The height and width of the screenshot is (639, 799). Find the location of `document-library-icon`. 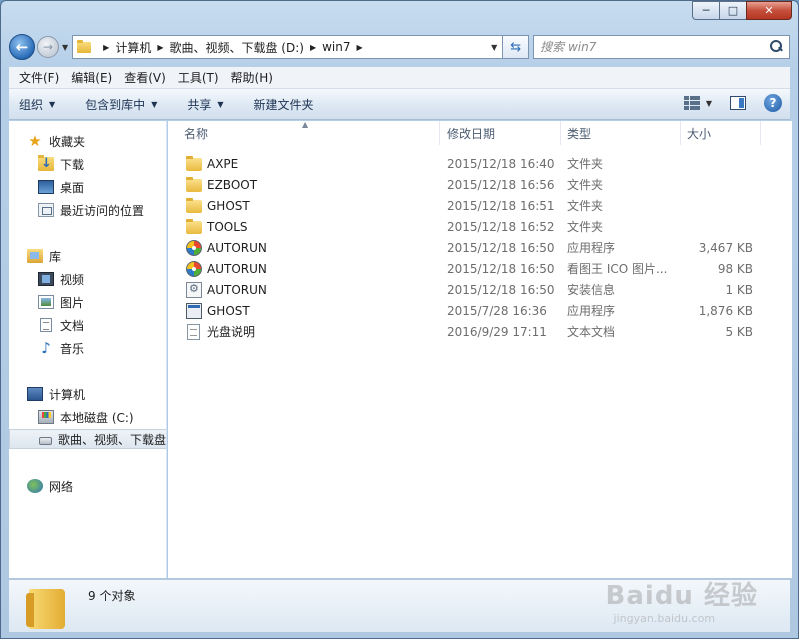

document-library-icon is located at coordinates (46, 325).